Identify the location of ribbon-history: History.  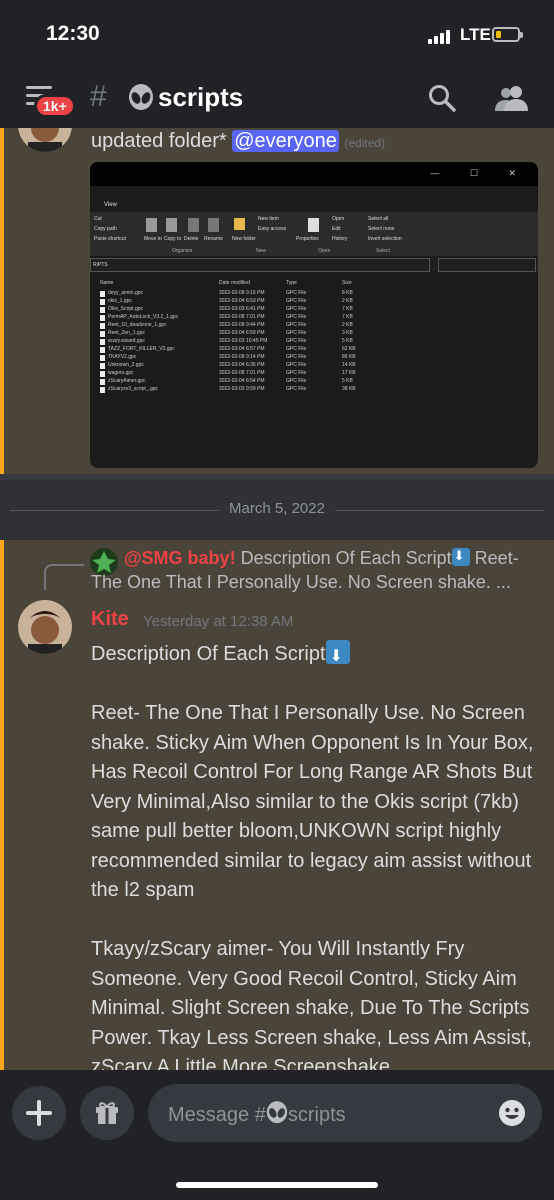
(340, 239).